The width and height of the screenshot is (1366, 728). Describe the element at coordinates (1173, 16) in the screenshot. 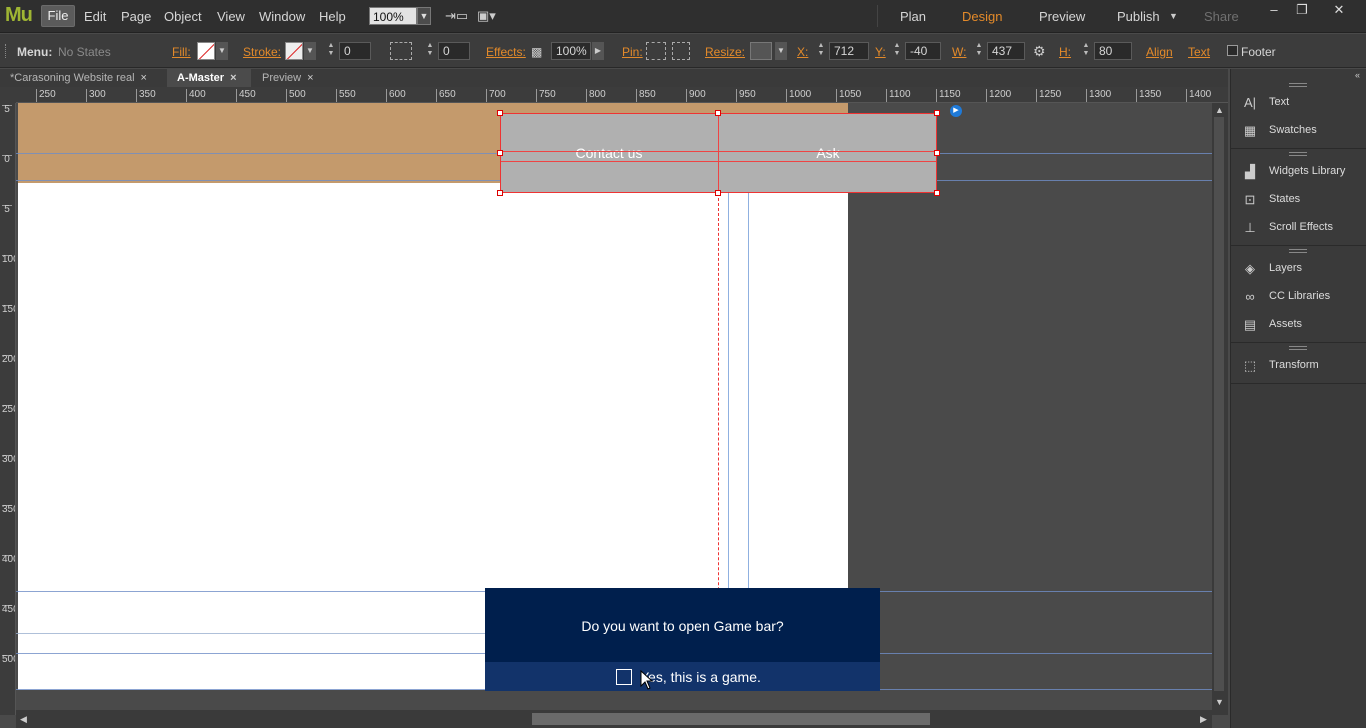

I see `publish-chevron-icon: ▼` at that location.